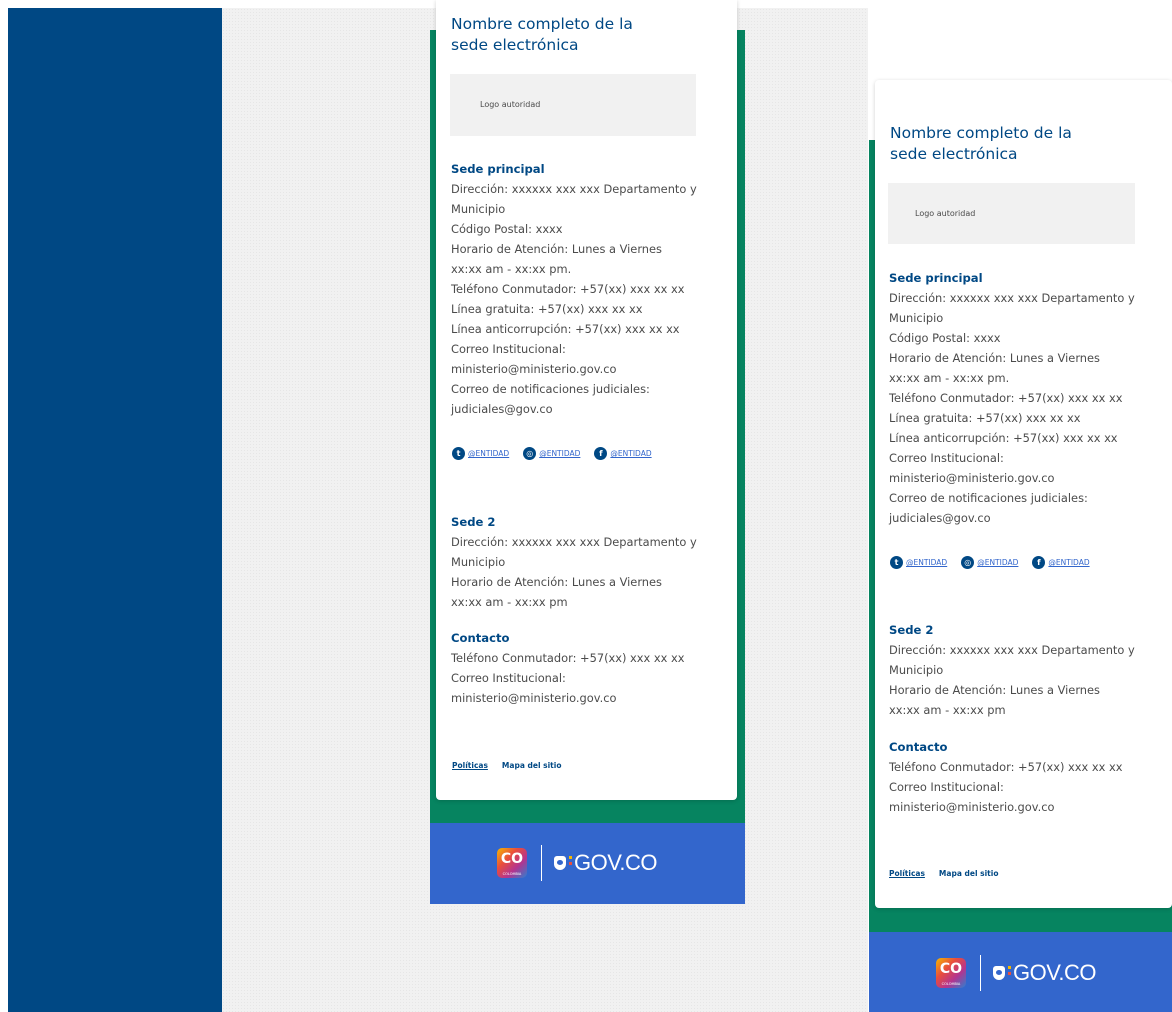 Image resolution: width=1172 pixels, height=1012 pixels. I want to click on postal-code: Código Postal: xxxx, so click(945, 338).